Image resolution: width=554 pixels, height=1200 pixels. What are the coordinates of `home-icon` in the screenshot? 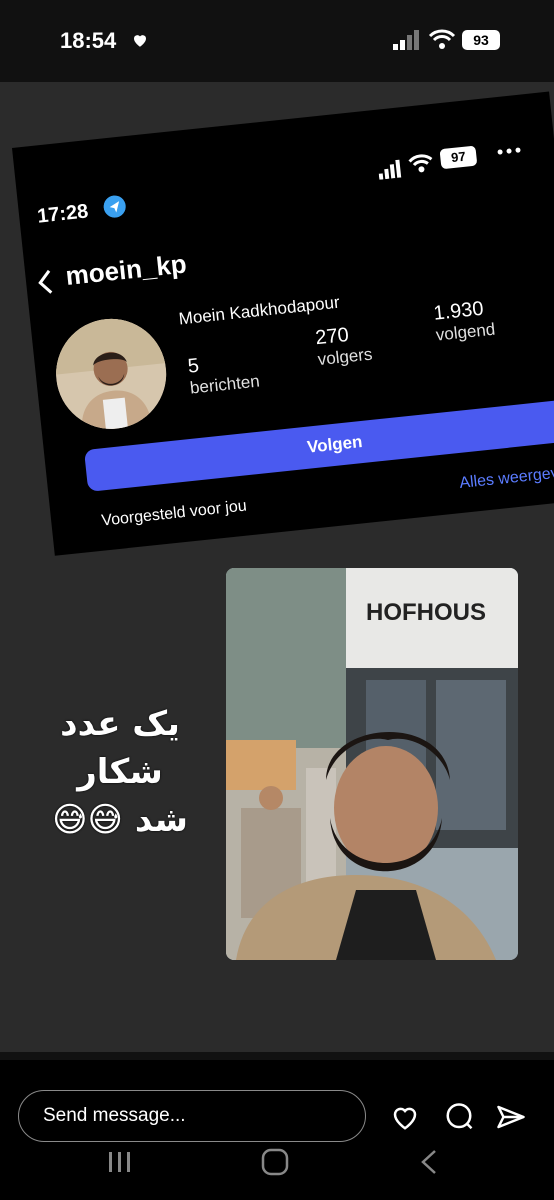 It's located at (275, 1162).